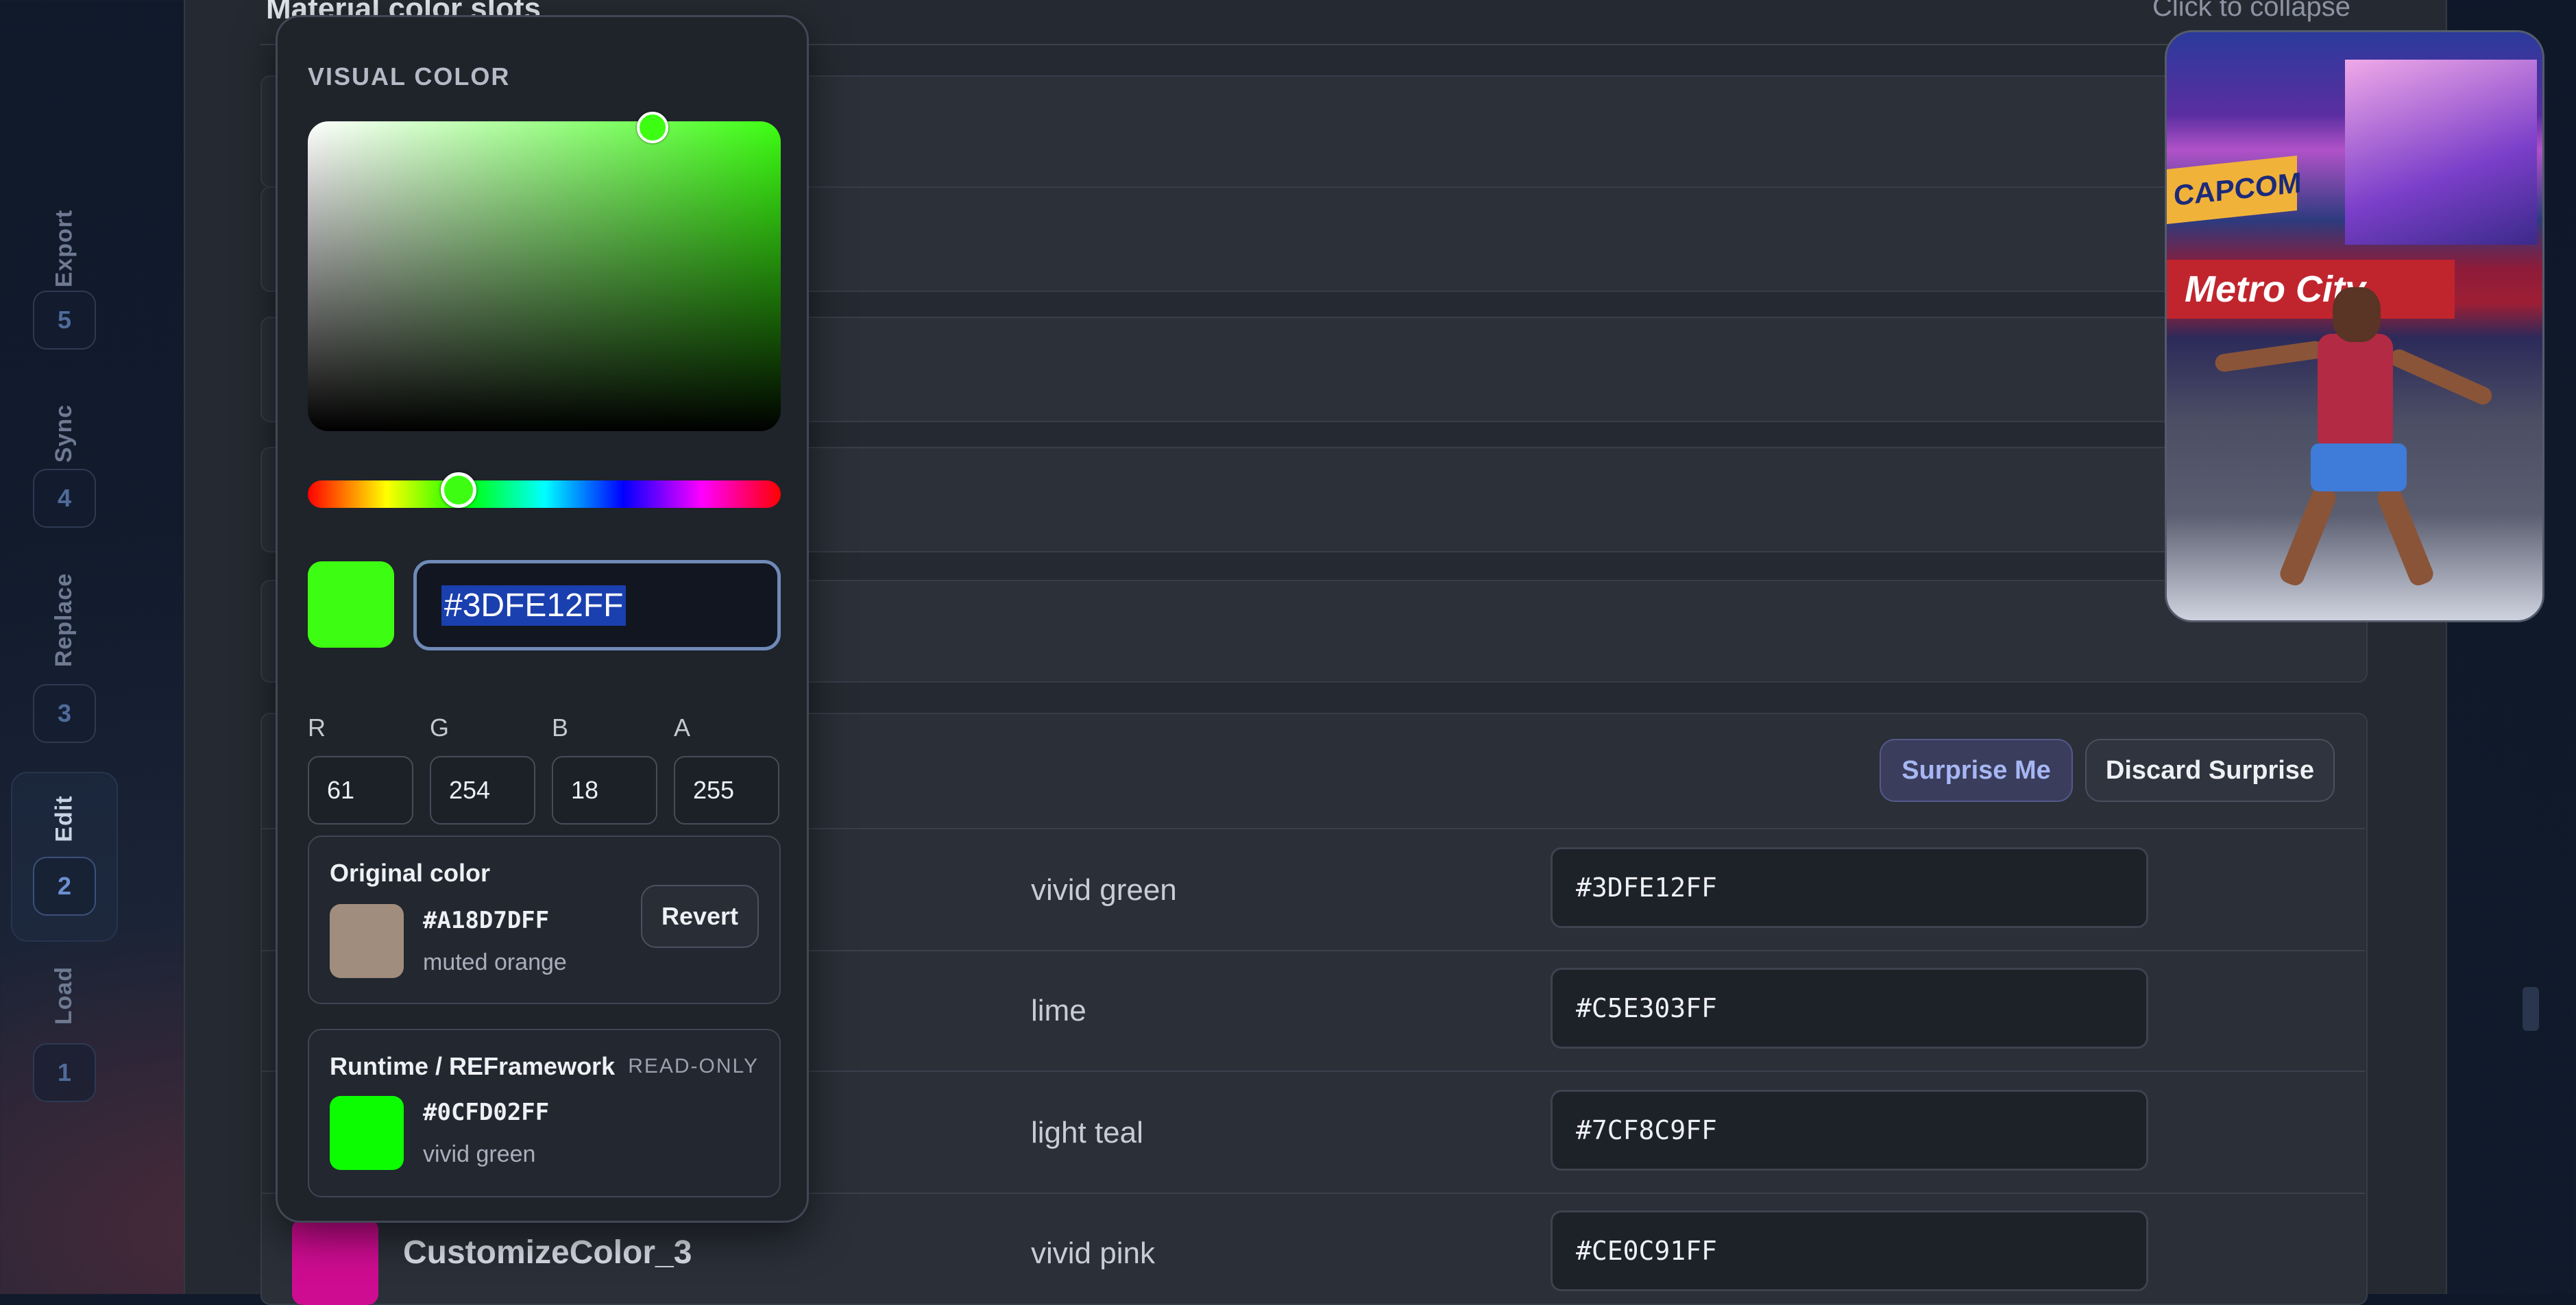 This screenshot has height=1305, width=2576. What do you see at coordinates (317, 728) in the screenshot?
I see `channel-label-r: R` at bounding box center [317, 728].